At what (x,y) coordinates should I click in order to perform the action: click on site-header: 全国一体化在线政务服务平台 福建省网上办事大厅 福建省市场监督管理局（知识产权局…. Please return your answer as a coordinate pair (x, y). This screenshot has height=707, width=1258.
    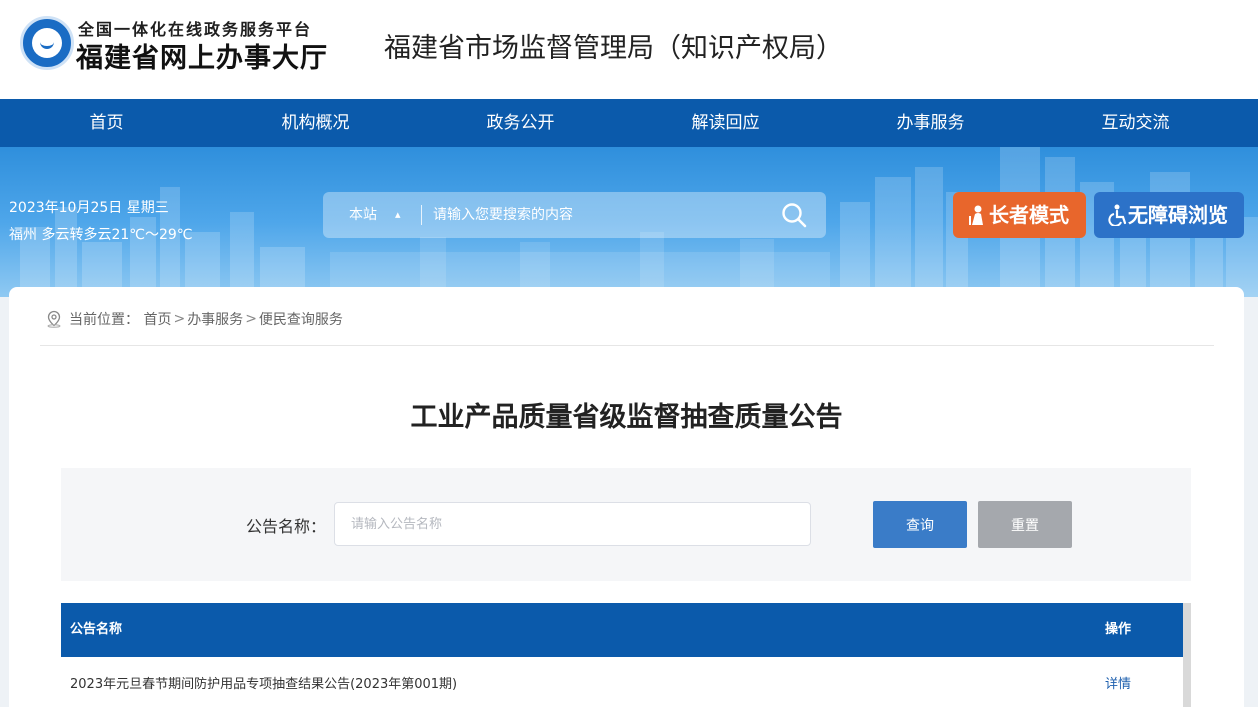
    Looking at the image, I should click on (629, 49).